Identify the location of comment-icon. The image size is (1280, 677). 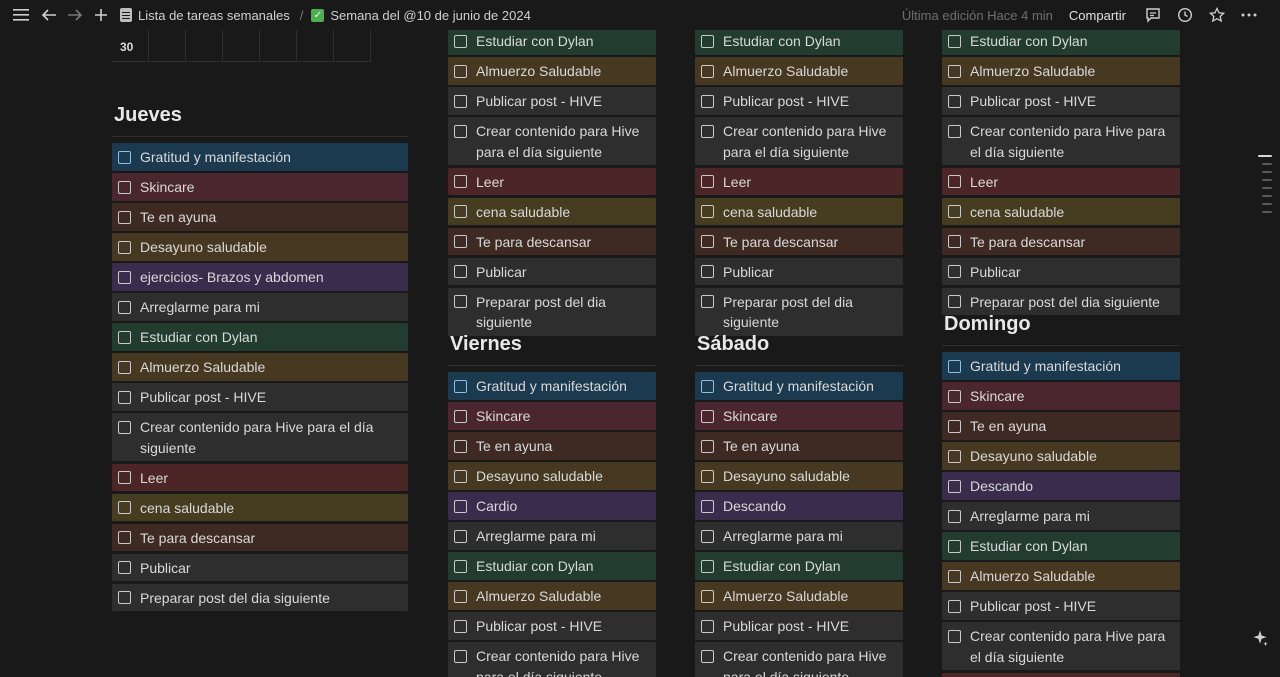
(1153, 15).